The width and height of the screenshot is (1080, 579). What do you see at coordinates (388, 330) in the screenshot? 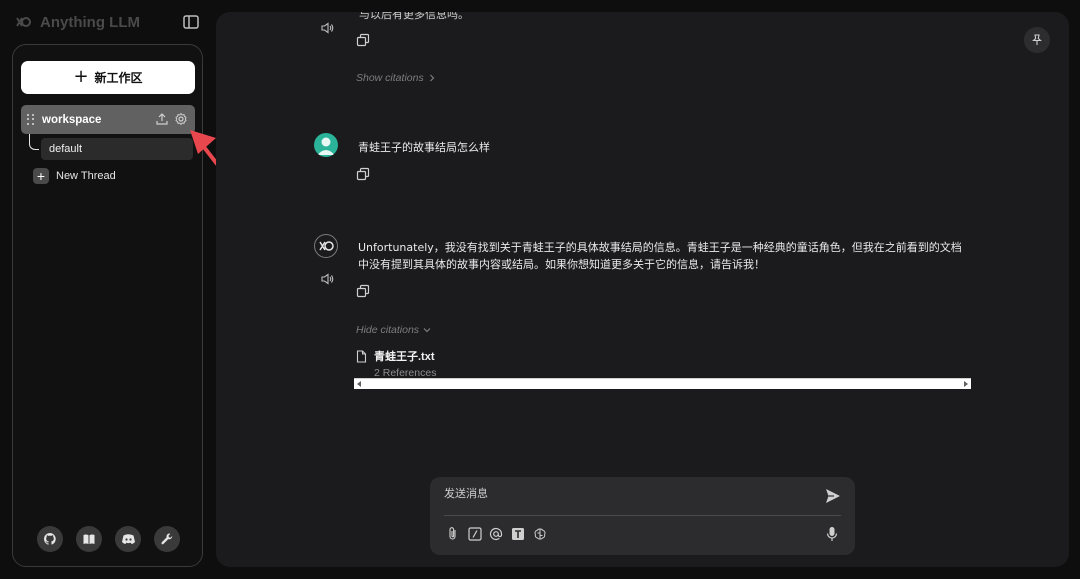
I see `hide-citations-label: Hide citations` at bounding box center [388, 330].